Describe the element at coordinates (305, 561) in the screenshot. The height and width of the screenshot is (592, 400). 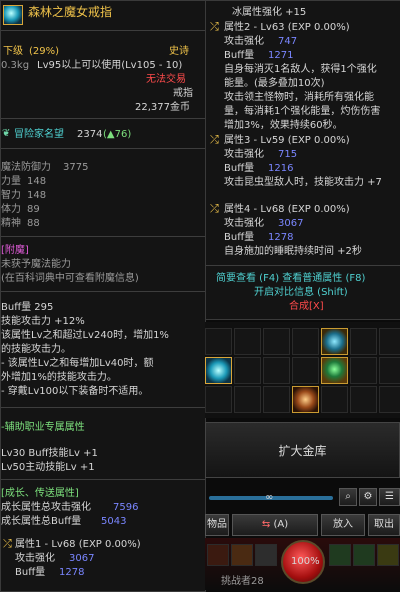
I see `hp-percent: 100%` at that location.